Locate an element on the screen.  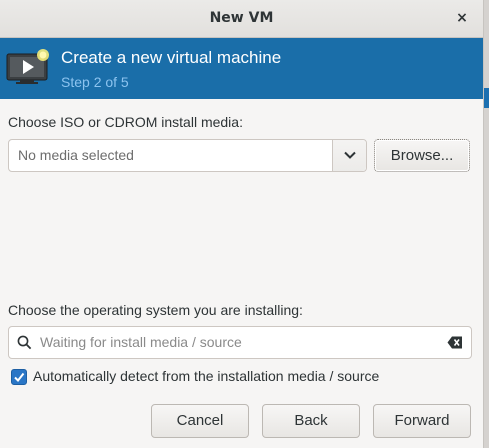
cancel-button: Cancel is located at coordinates (200, 421).